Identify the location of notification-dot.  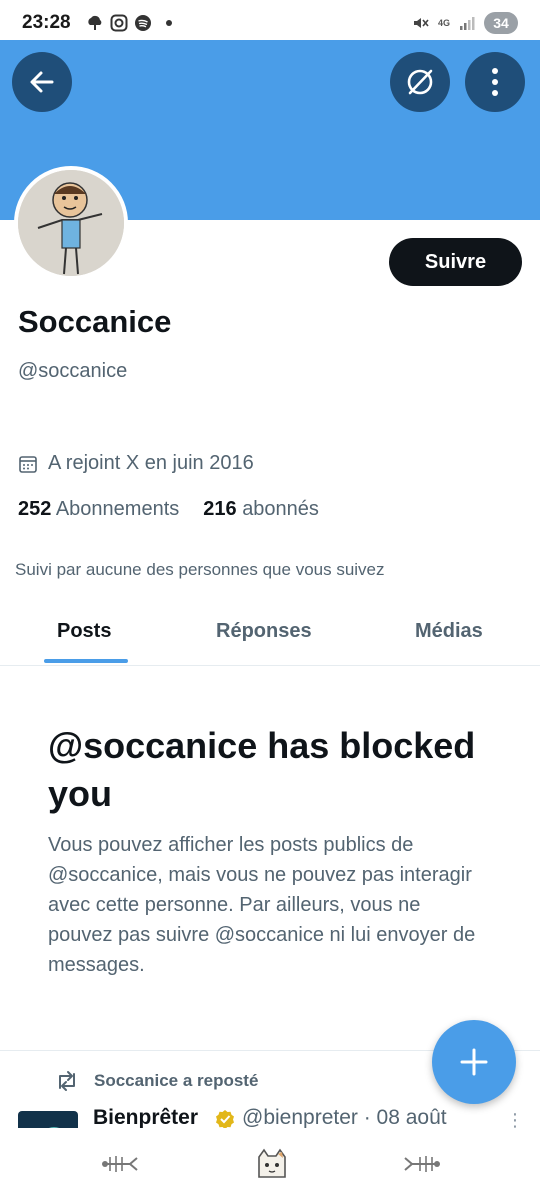
(169, 23).